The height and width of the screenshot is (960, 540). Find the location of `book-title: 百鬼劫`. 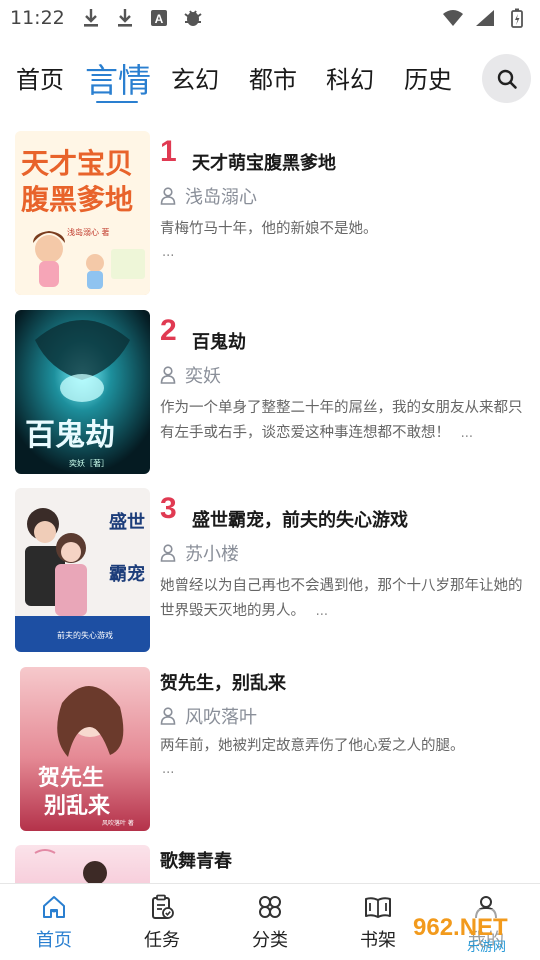

book-title: 百鬼劫 is located at coordinates (219, 341).